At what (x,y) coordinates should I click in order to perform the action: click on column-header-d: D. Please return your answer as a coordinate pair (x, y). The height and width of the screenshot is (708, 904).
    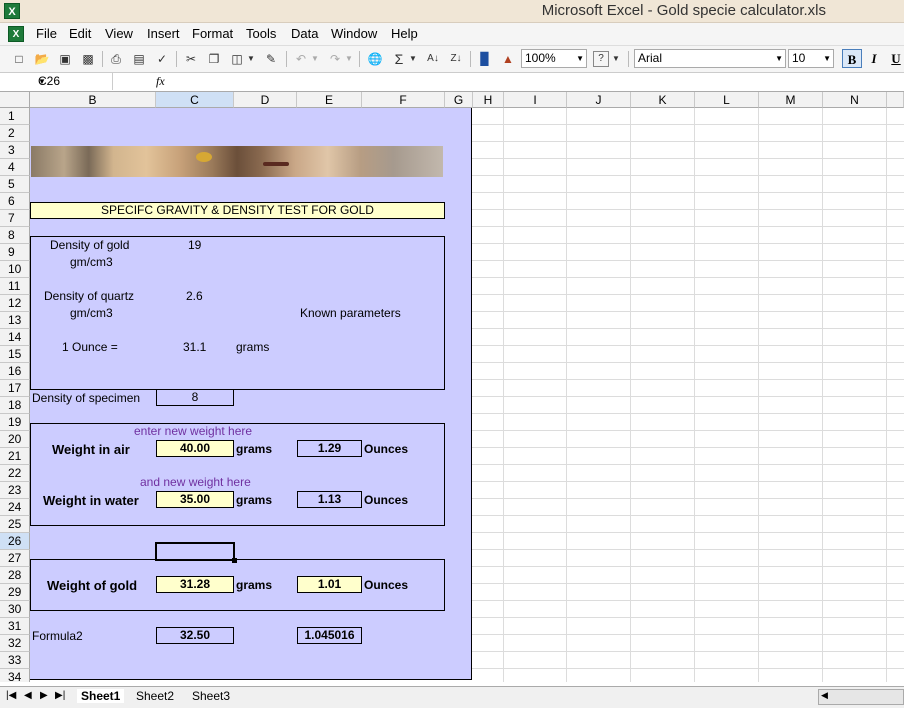
    Looking at the image, I should click on (265, 100).